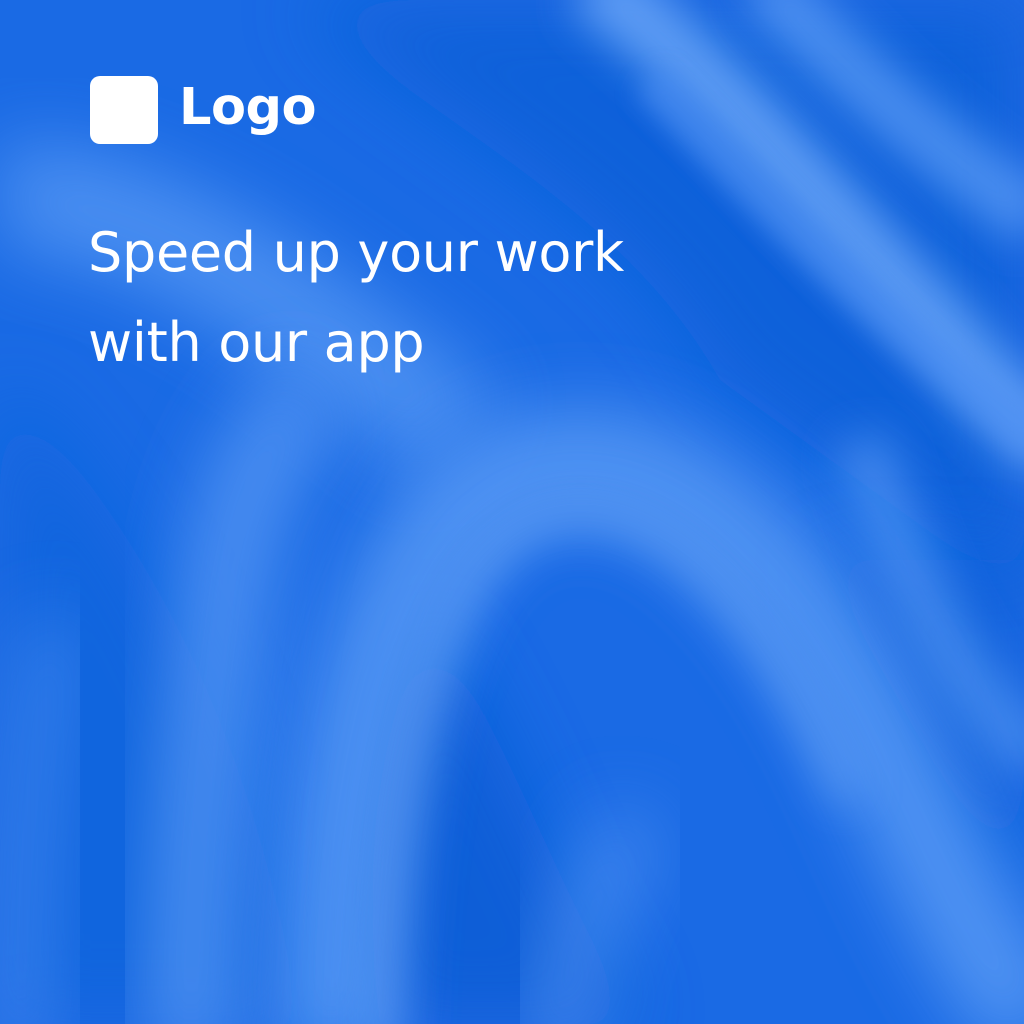 The image size is (1024, 1024). What do you see at coordinates (124, 110) in the screenshot?
I see `logo-mark-icon` at bounding box center [124, 110].